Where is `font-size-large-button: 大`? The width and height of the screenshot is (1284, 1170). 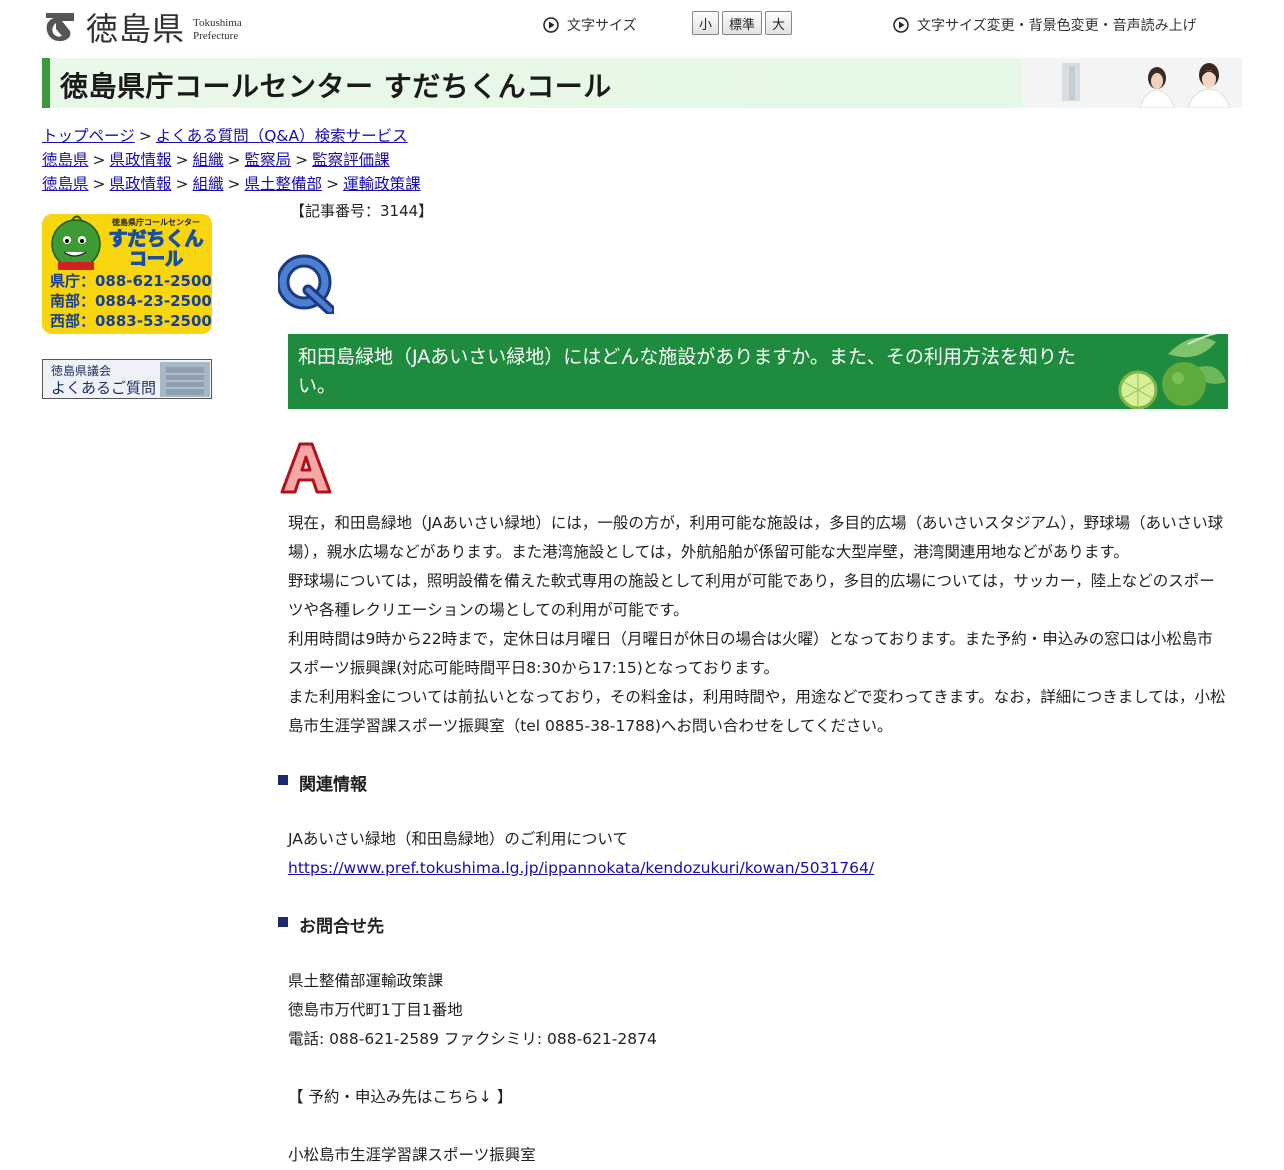 font-size-large-button: 大 is located at coordinates (779, 23).